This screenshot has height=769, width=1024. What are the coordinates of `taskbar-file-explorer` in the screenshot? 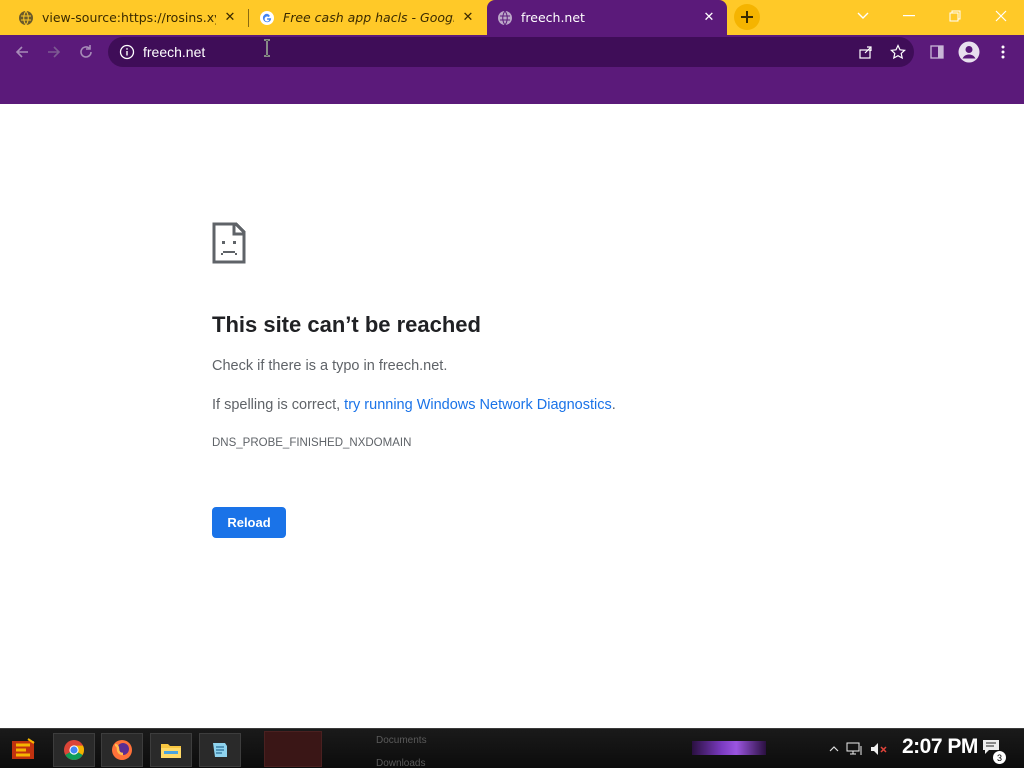 It's located at (171, 750).